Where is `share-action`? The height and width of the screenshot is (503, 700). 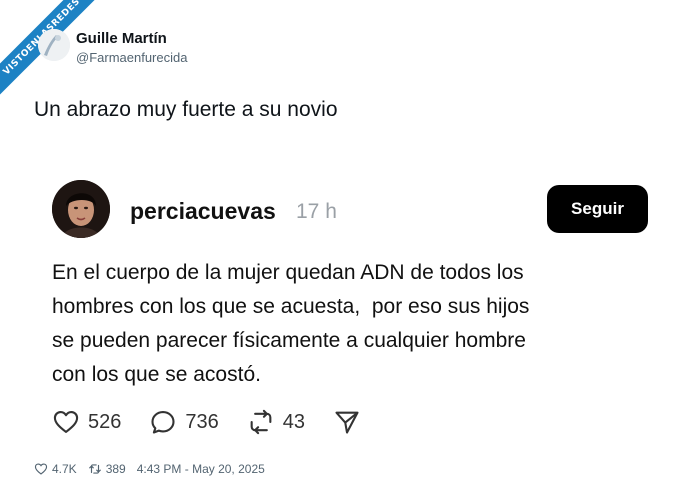
share-action is located at coordinates (347, 422).